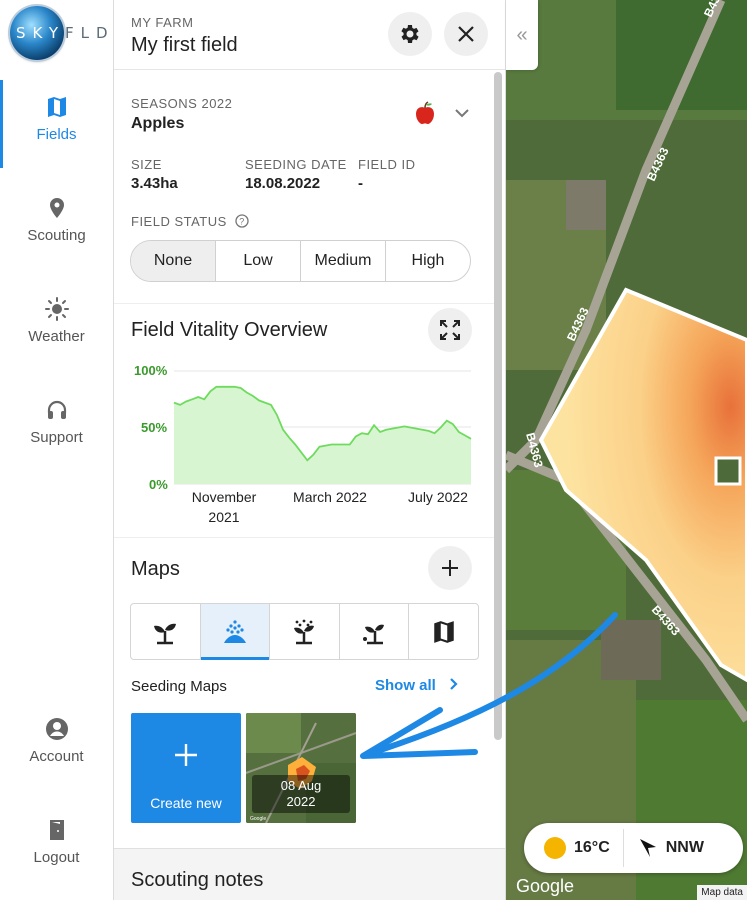 Image resolution: width=747 pixels, height=900 pixels. Describe the element at coordinates (56, 857) in the screenshot. I see `nav-label-logout: Logout` at that location.